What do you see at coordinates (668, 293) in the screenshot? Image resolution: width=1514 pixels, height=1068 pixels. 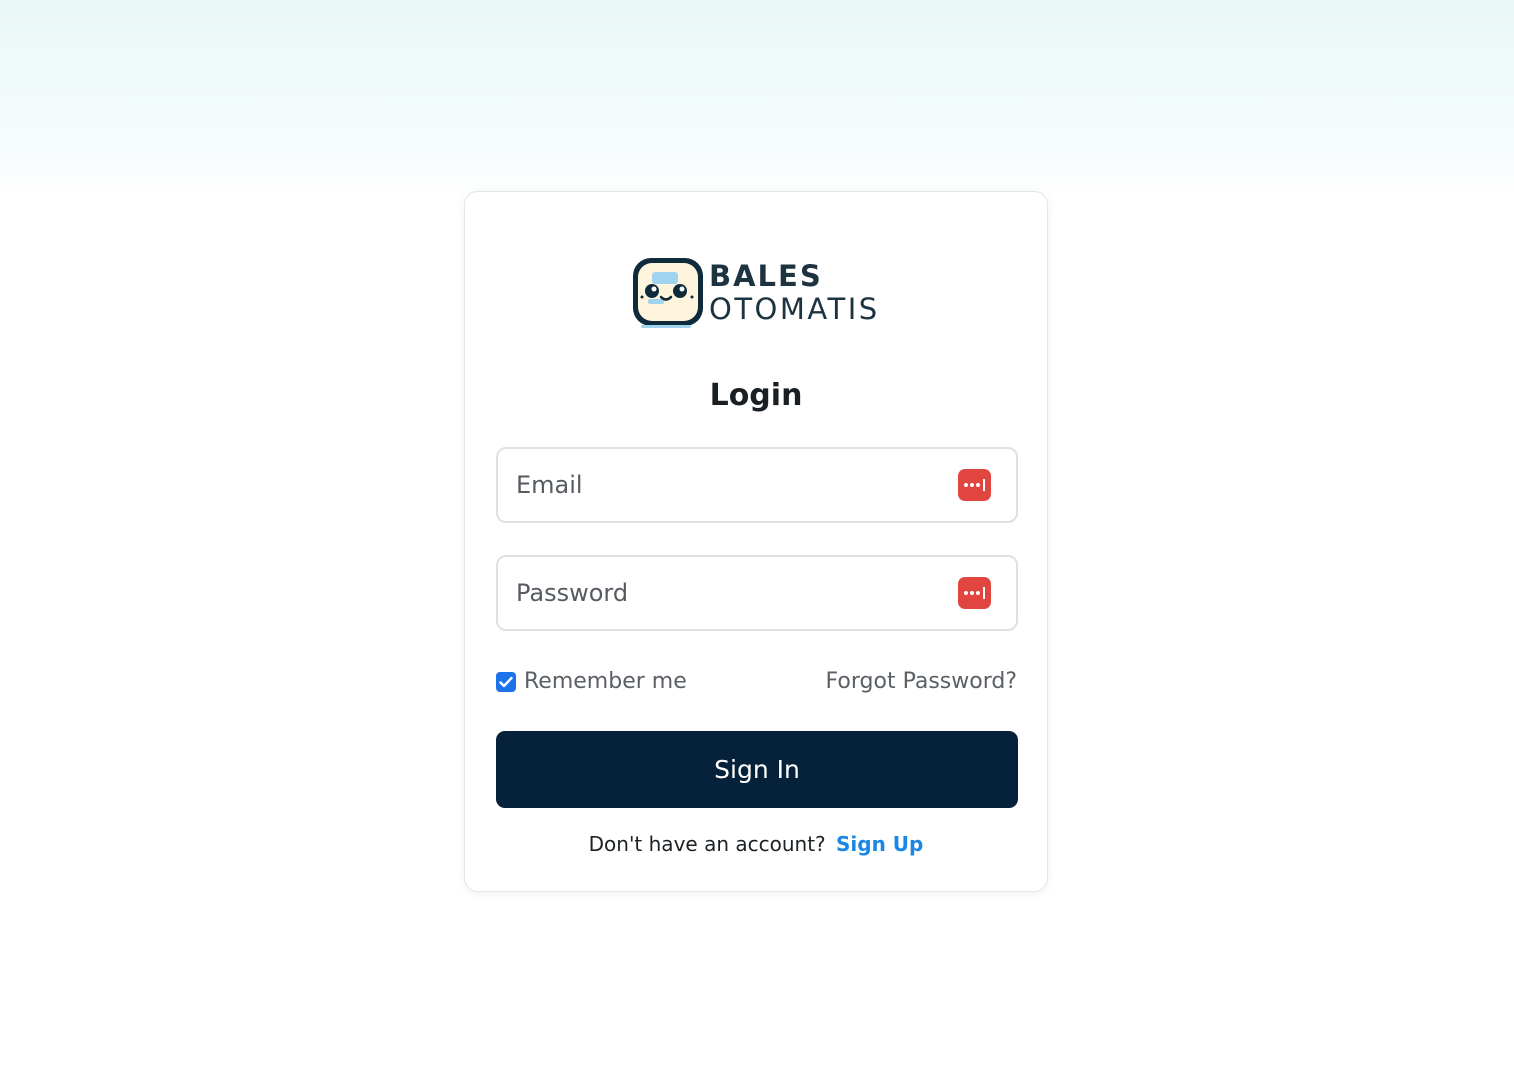 I see `robot-face-icon` at bounding box center [668, 293].